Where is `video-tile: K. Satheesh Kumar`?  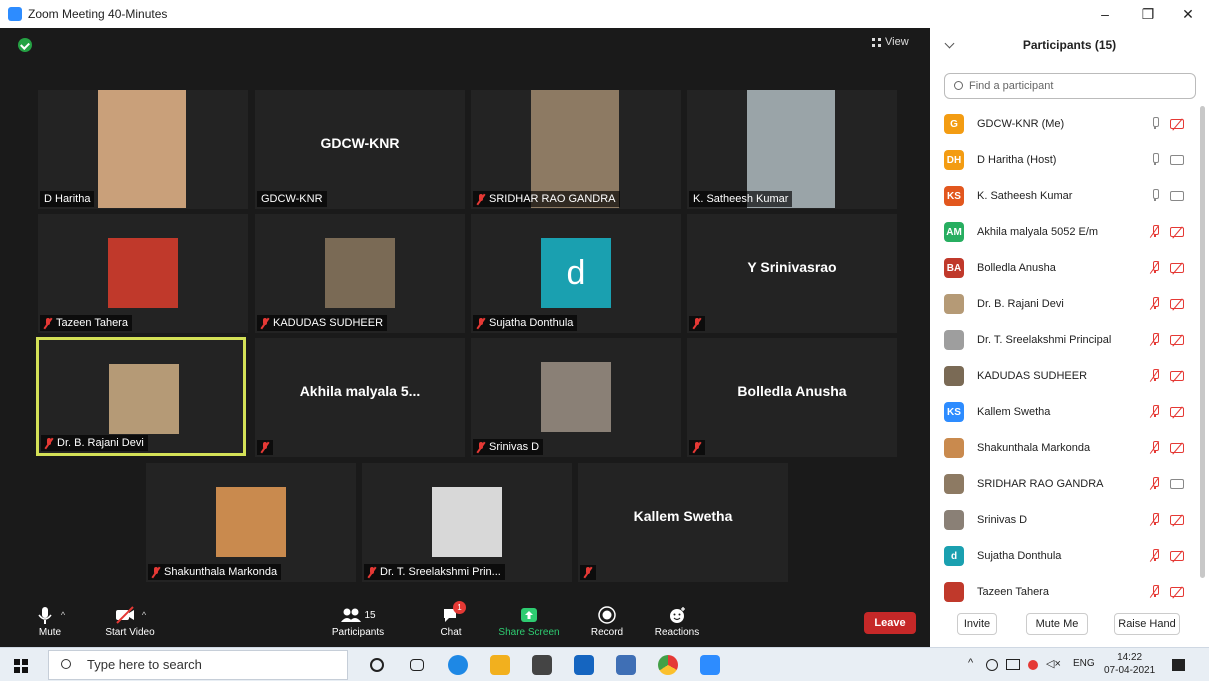
video-tile: K. Satheesh Kumar is located at coordinates (792, 149).